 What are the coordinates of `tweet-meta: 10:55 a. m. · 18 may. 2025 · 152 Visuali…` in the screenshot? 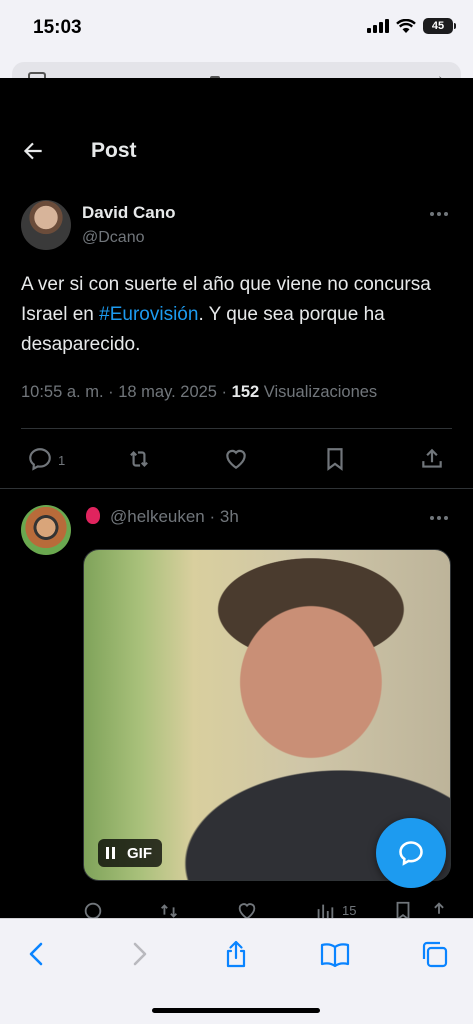 It's located at (199, 392).